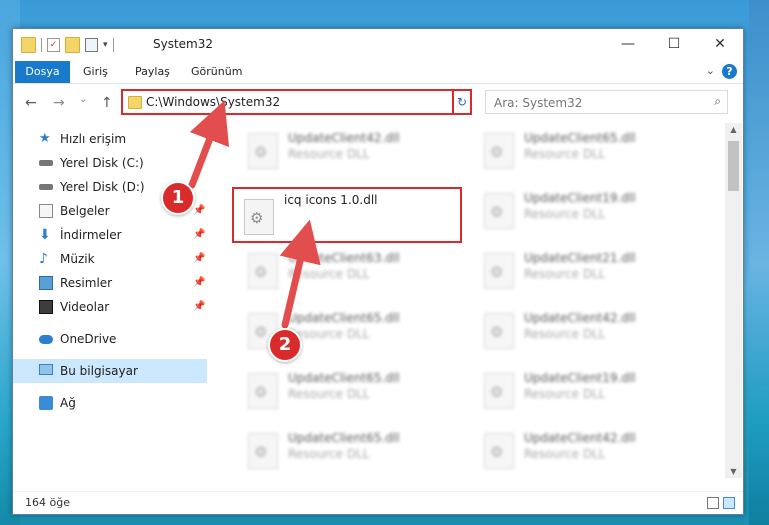 The height and width of the screenshot is (525, 769). What do you see at coordinates (110, 307) in the screenshot?
I see `sidebar-item-videos: Videolar 📌` at bounding box center [110, 307].